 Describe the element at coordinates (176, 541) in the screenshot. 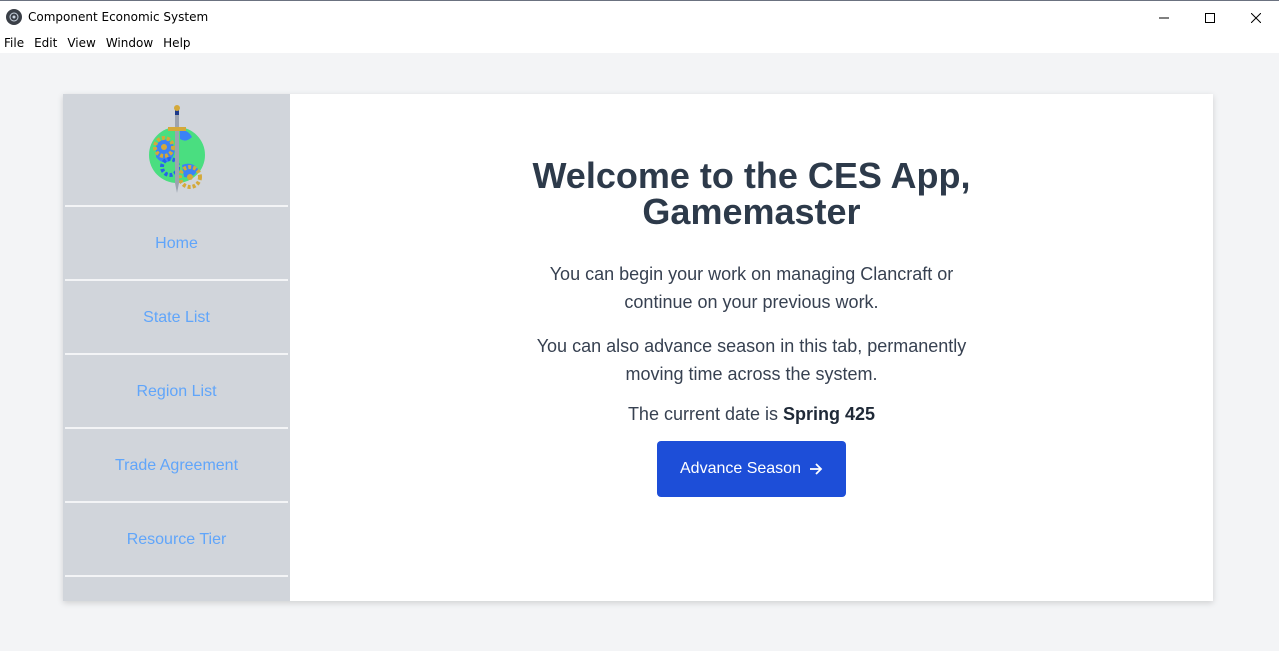

I see `sidebar-item-resource-tier: Resource Tier` at that location.